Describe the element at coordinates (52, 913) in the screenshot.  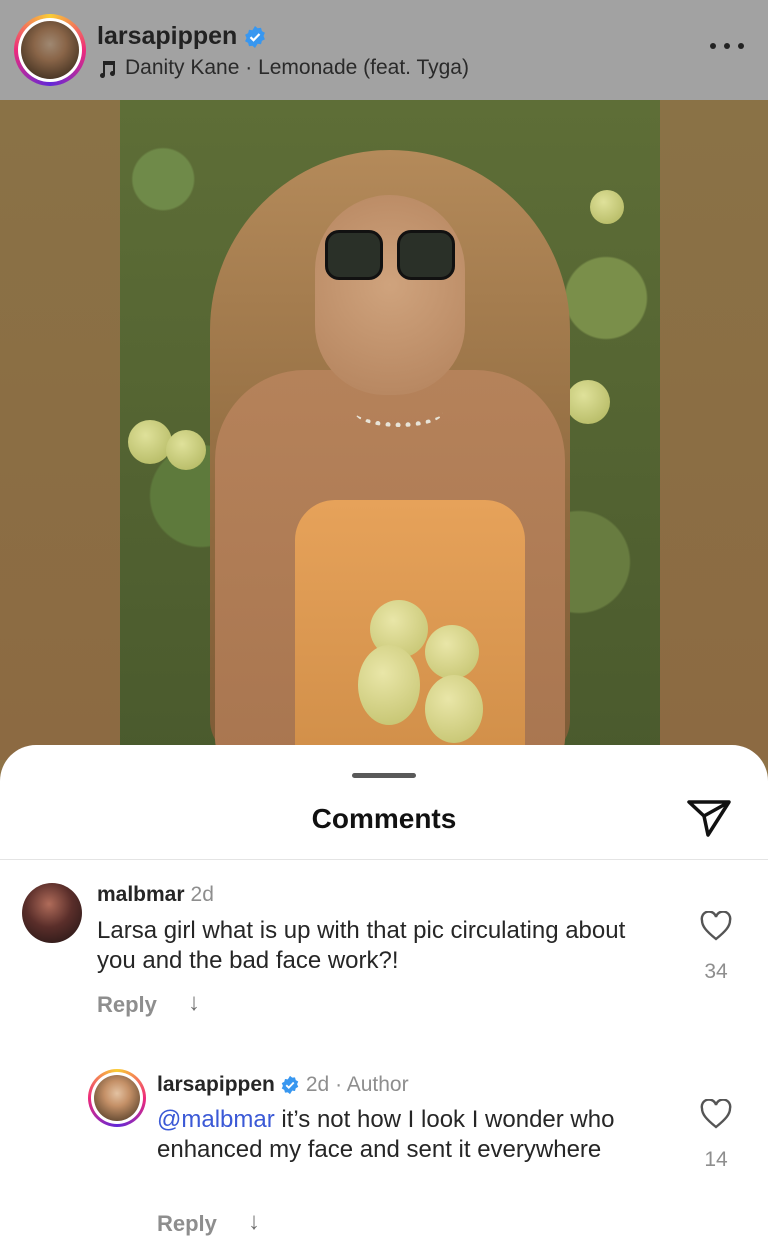
I see `commenter-avatar` at that location.